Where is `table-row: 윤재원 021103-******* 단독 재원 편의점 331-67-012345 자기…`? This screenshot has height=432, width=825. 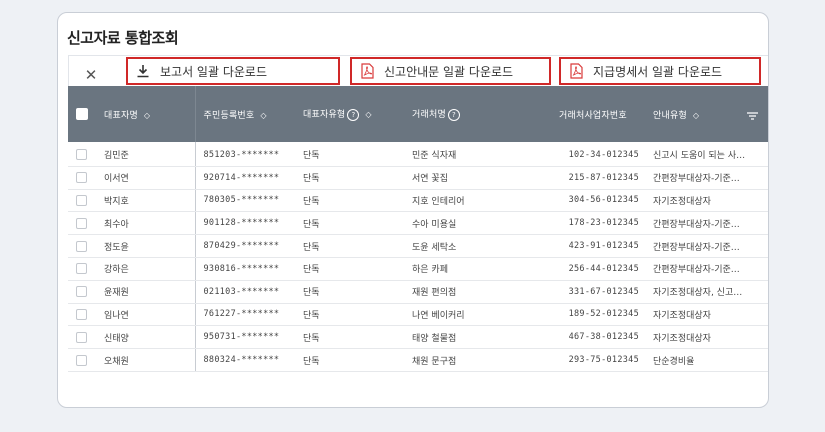
table-row: 윤재원 021103-******* 단독 재원 편의점 331-67-012345 자기… is located at coordinates (418, 292).